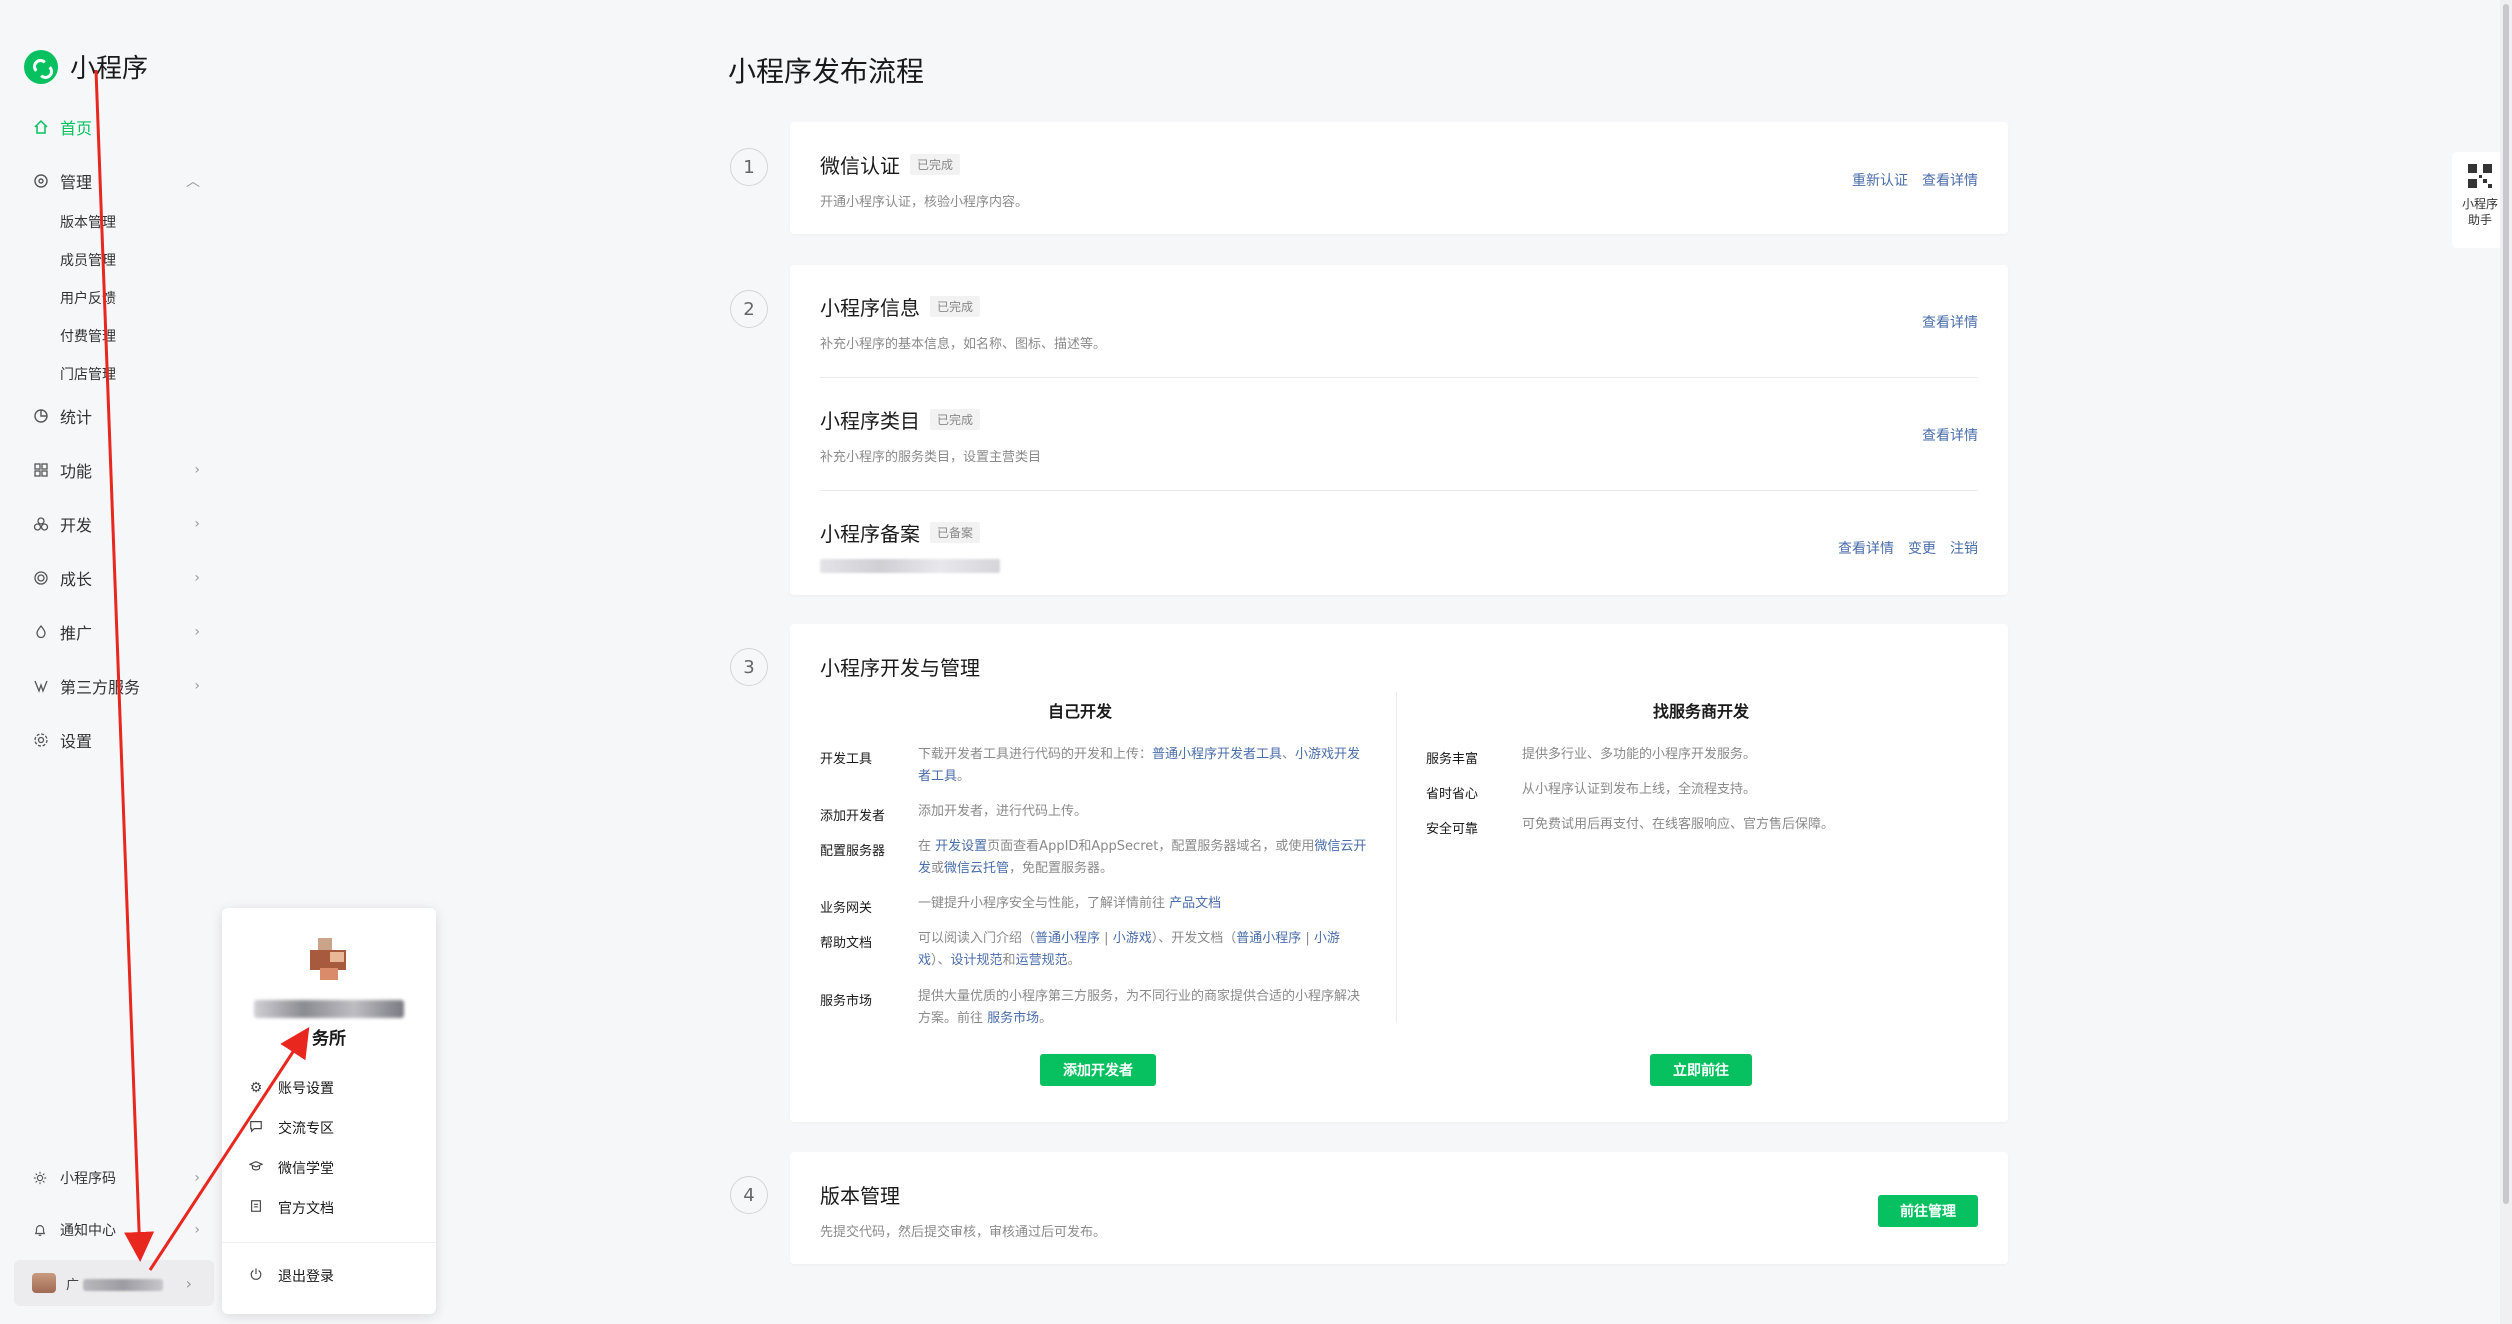 This screenshot has height=1324, width=2512. I want to click on sidebar-subitem-version: 版本管理, so click(88, 222).